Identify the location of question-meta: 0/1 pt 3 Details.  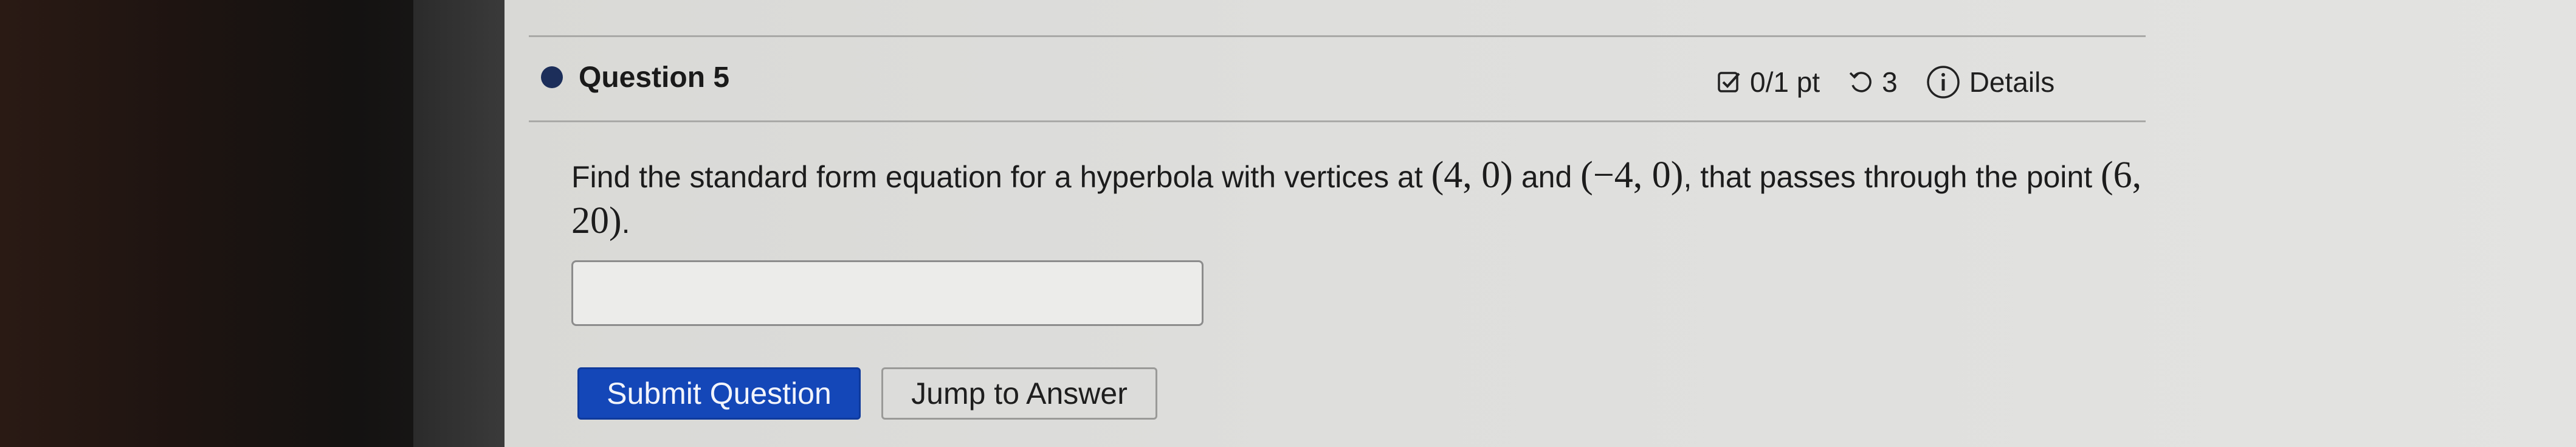
(1885, 82).